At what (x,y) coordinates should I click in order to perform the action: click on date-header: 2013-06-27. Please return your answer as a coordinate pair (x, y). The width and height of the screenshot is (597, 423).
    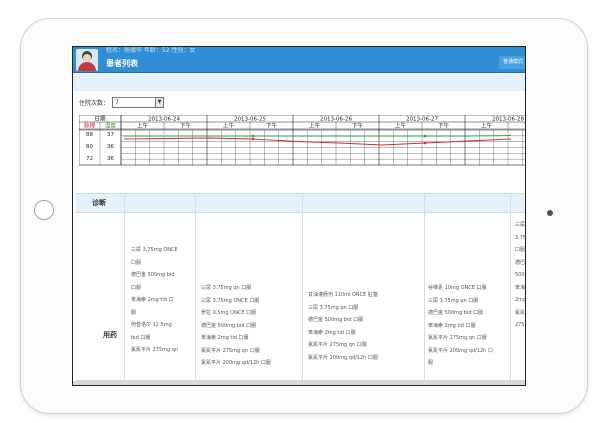
    Looking at the image, I should click on (422, 120).